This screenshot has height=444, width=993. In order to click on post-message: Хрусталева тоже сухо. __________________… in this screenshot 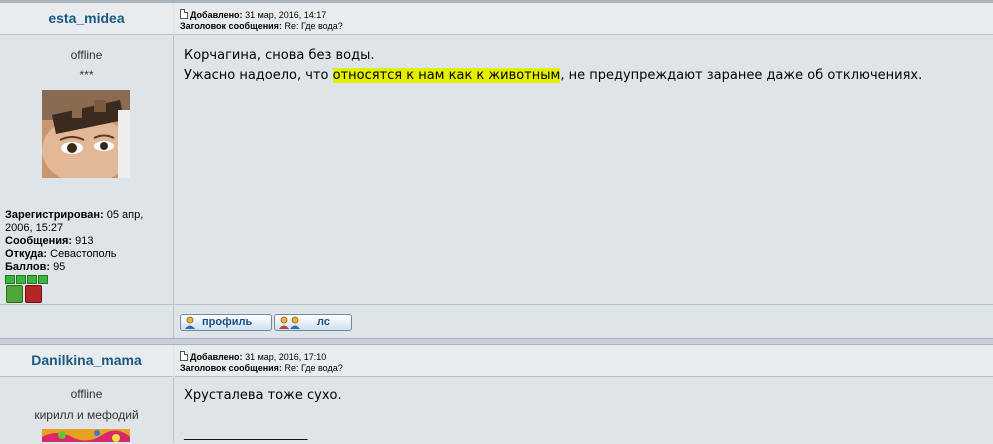, I will do `click(263, 415)`.